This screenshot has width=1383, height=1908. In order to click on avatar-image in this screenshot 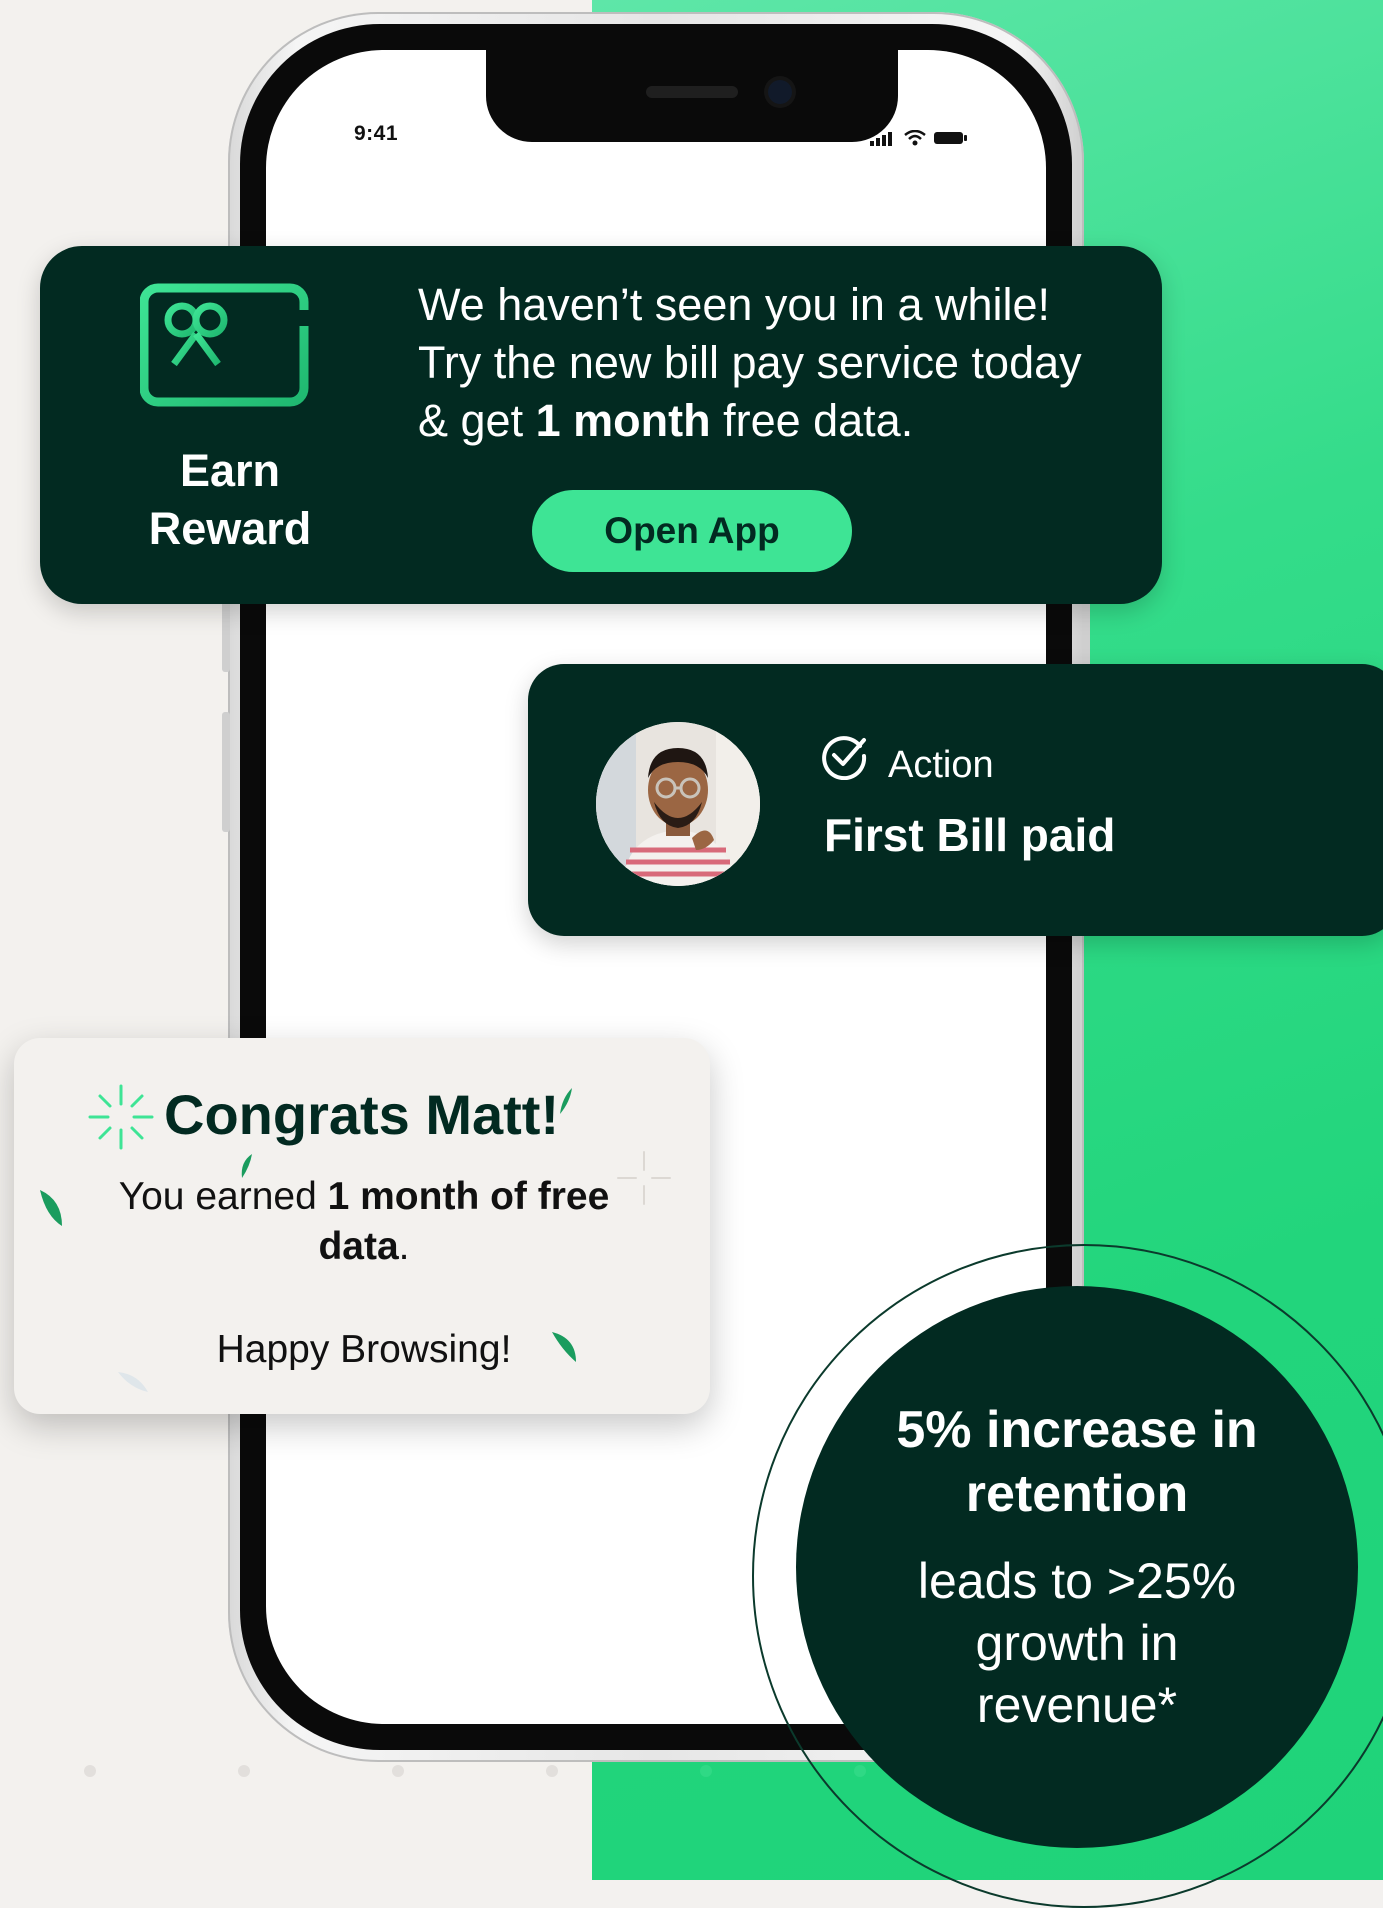, I will do `click(678, 804)`.